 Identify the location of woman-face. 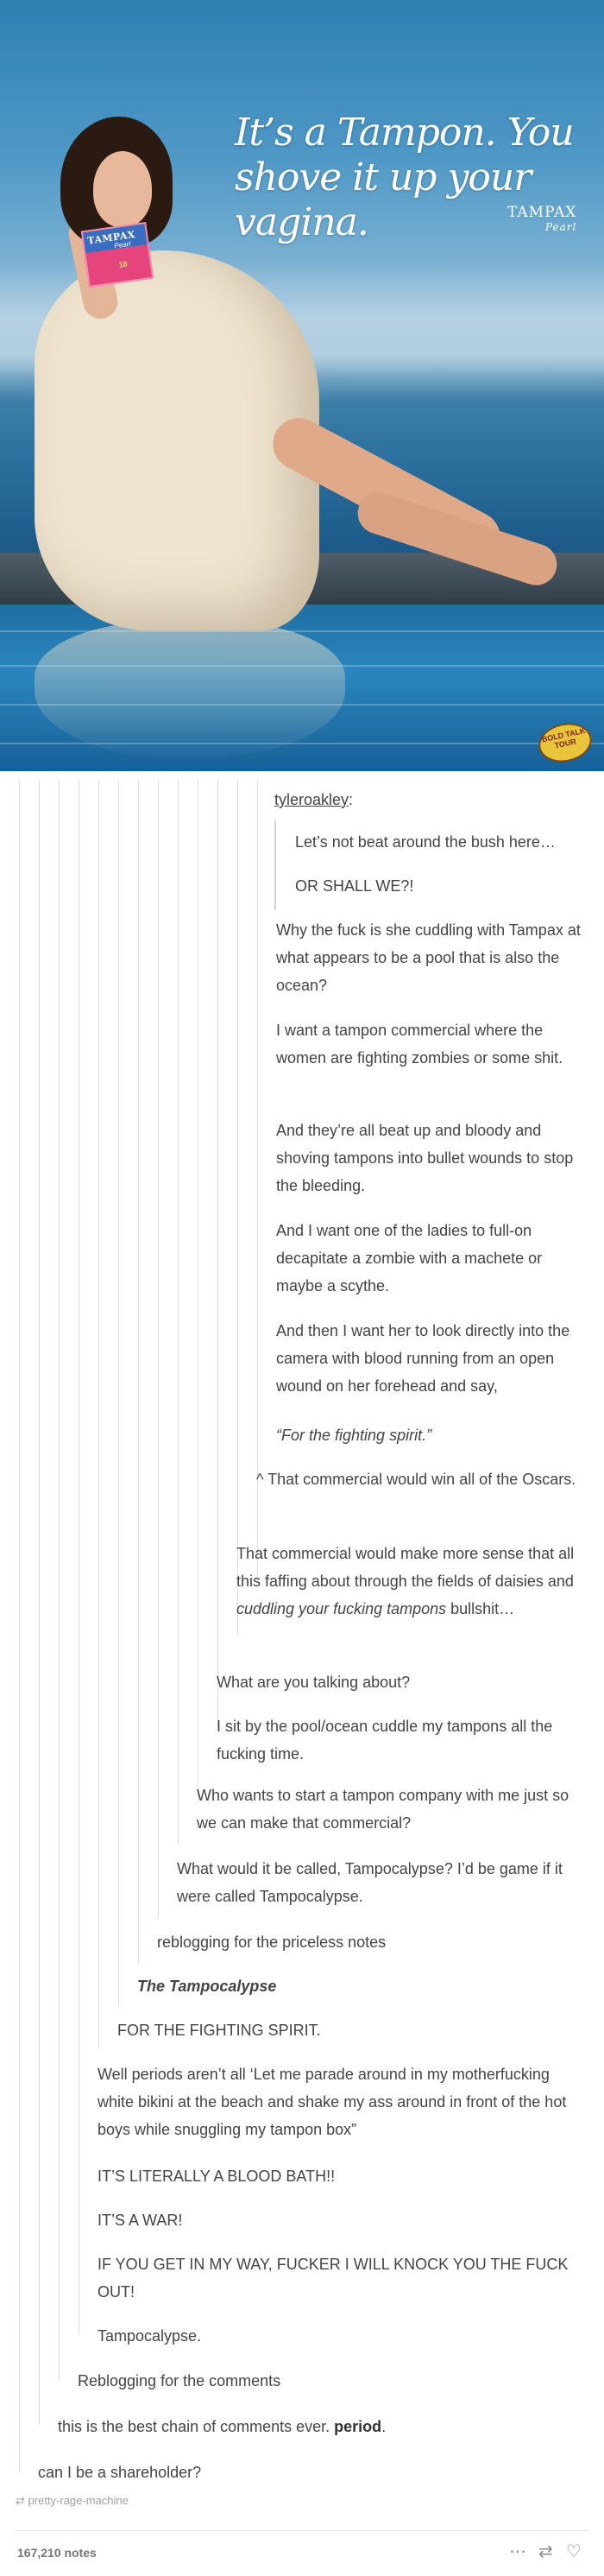
(122, 189).